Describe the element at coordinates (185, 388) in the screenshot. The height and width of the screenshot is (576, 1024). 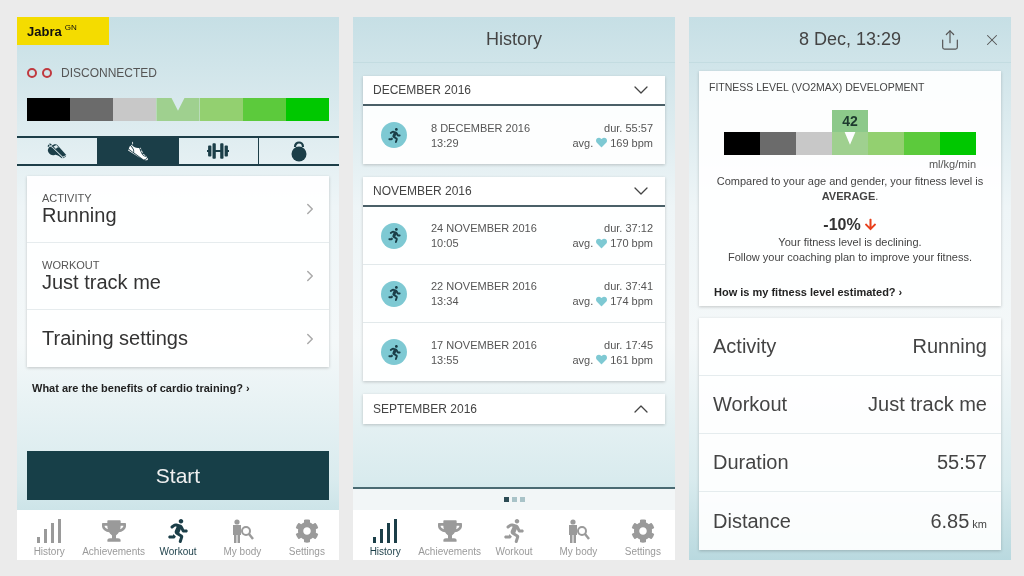
I see `cardio-link: What are the benefits of cardio training? ›` at that location.